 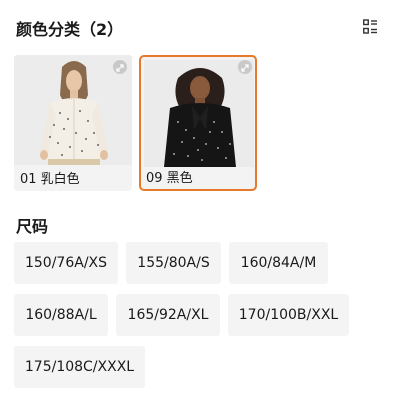 What do you see at coordinates (73, 123) in the screenshot?
I see `color-option-01: 01 乳白色` at bounding box center [73, 123].